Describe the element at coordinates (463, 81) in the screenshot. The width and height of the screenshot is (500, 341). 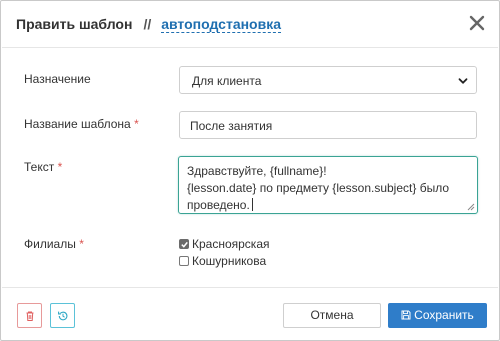
I see `chevron-down-icon` at that location.